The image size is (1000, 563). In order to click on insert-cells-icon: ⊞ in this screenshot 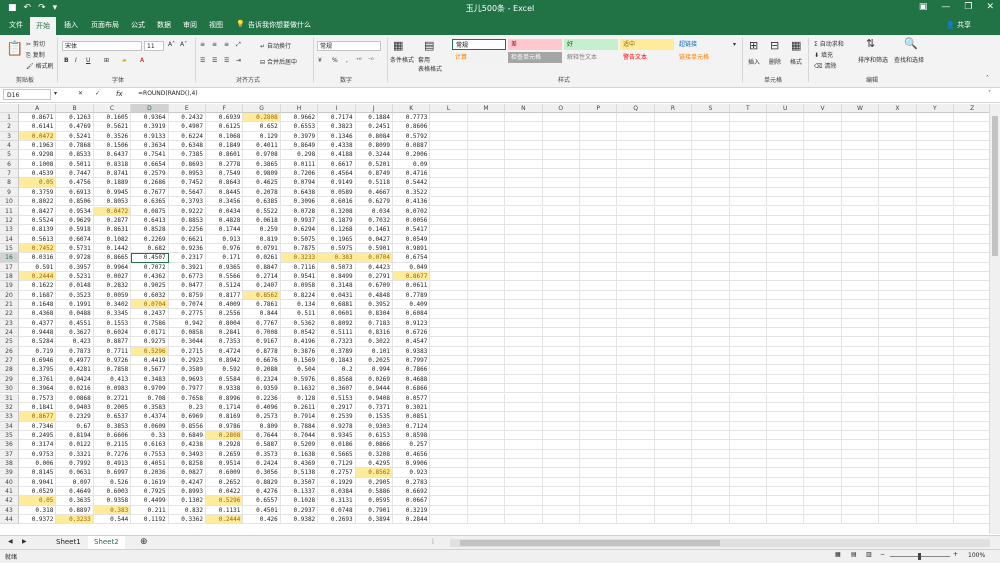, I will do `click(753, 45)`.